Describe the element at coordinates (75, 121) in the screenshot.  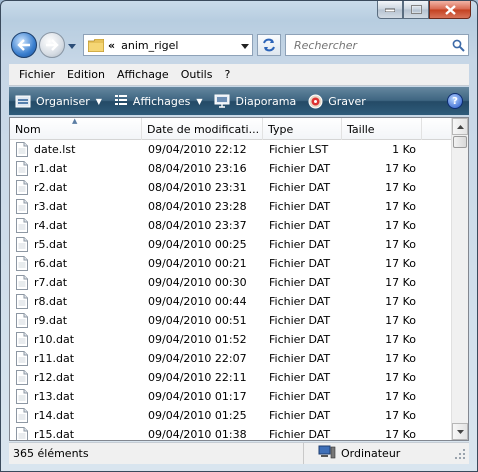
I see `sort-ascending-icon: ▲` at that location.